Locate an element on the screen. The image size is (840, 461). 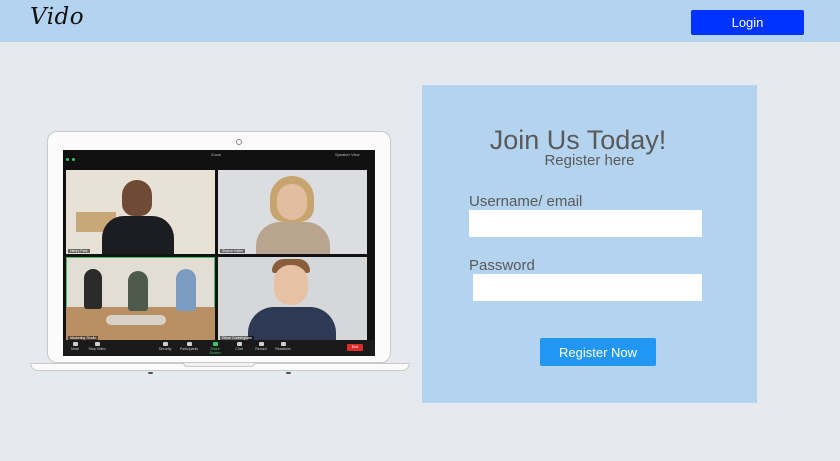
view-mode-label: Speaker View is located at coordinates (347, 154).